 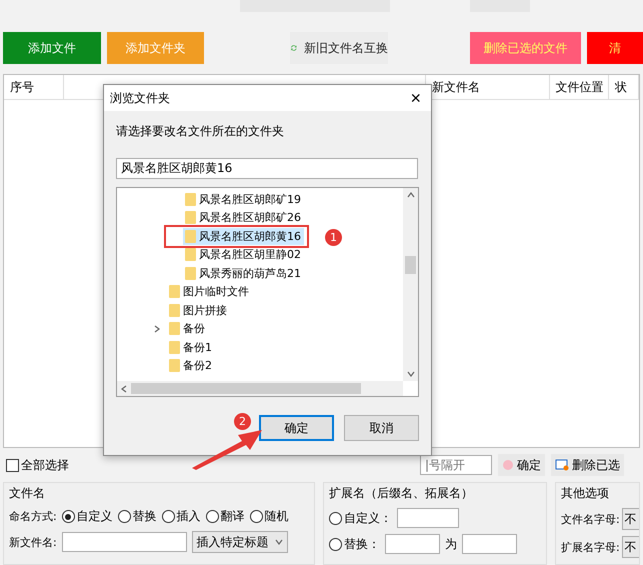 What do you see at coordinates (157, 328) in the screenshot?
I see `chevron-icon` at bounding box center [157, 328].